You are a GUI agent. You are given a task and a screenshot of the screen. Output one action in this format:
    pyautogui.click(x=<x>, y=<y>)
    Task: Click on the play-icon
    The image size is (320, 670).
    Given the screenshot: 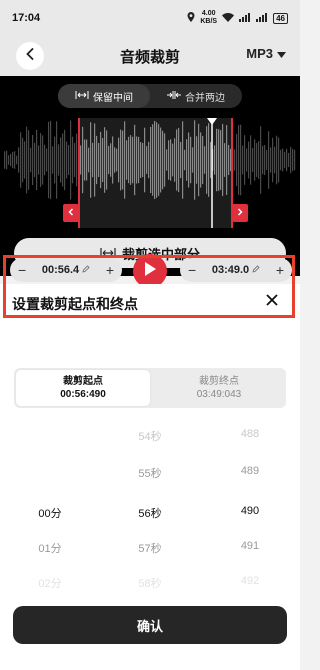 What is the action you would take?
    pyautogui.click(x=150, y=271)
    